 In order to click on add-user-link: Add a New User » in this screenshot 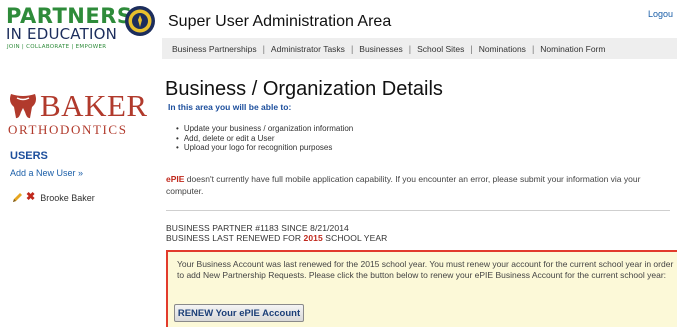, I will do `click(46, 173)`.